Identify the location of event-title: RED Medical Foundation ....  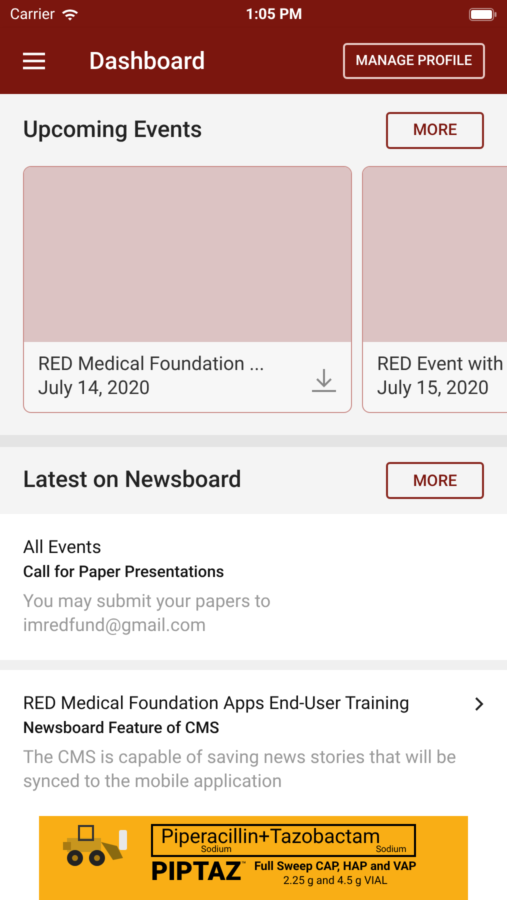
(151, 364).